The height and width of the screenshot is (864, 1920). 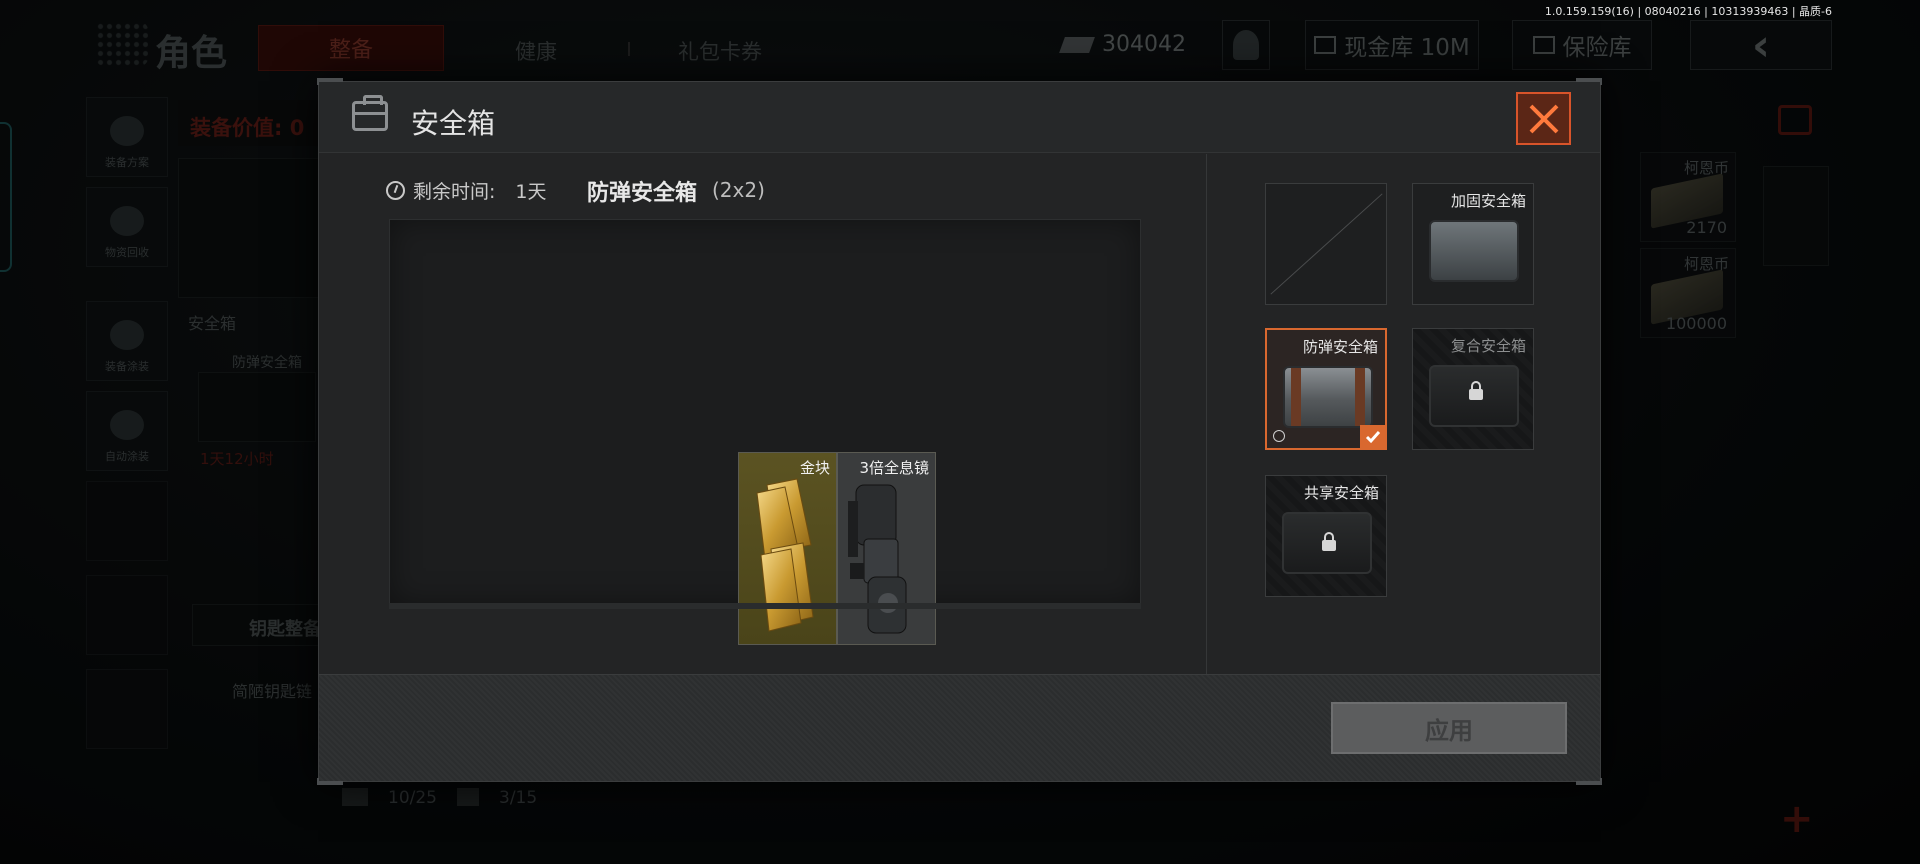 I want to click on layers-icon, so click(x=1795, y=120).